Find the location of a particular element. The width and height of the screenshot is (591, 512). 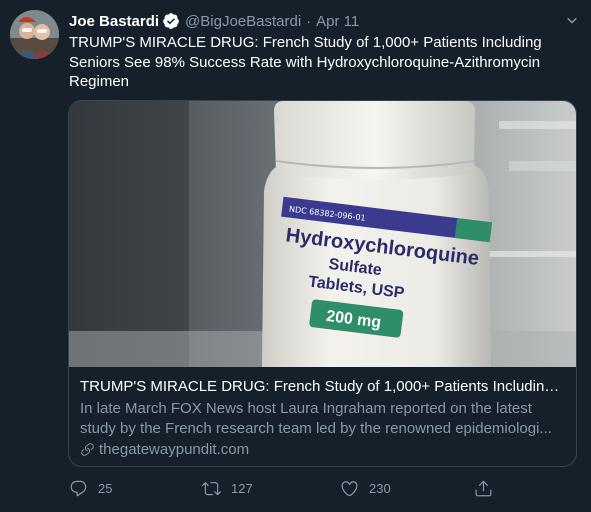

heart-icon is located at coordinates (349, 489).